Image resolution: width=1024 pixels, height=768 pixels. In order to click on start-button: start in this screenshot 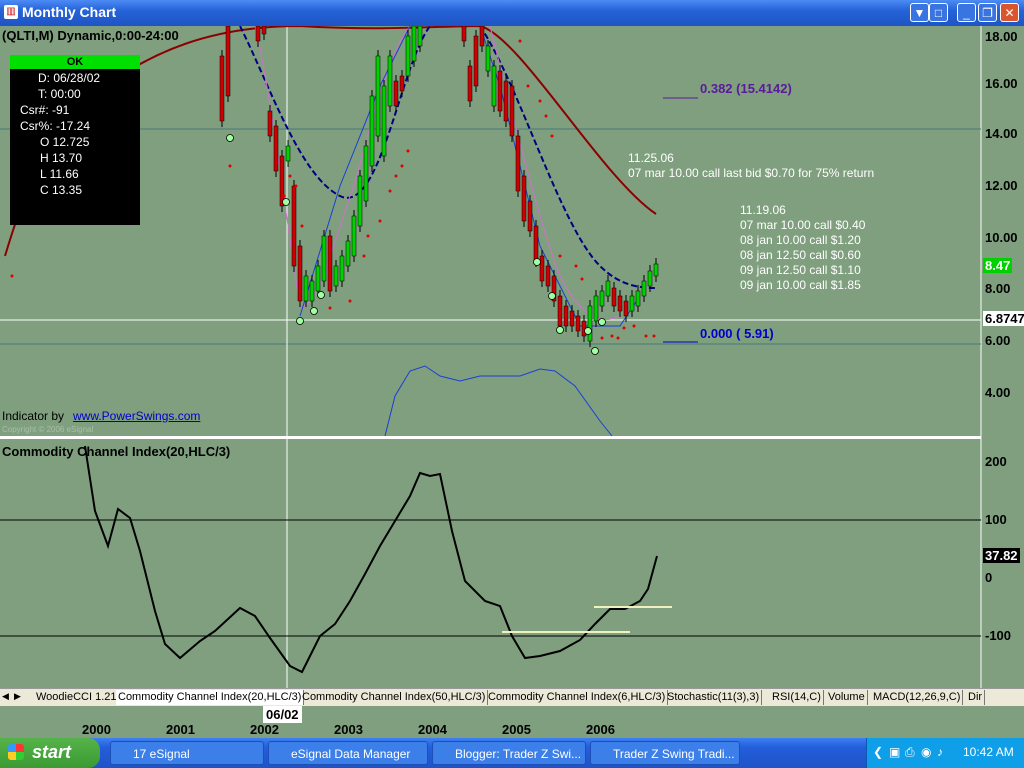, I will do `click(50, 753)`.